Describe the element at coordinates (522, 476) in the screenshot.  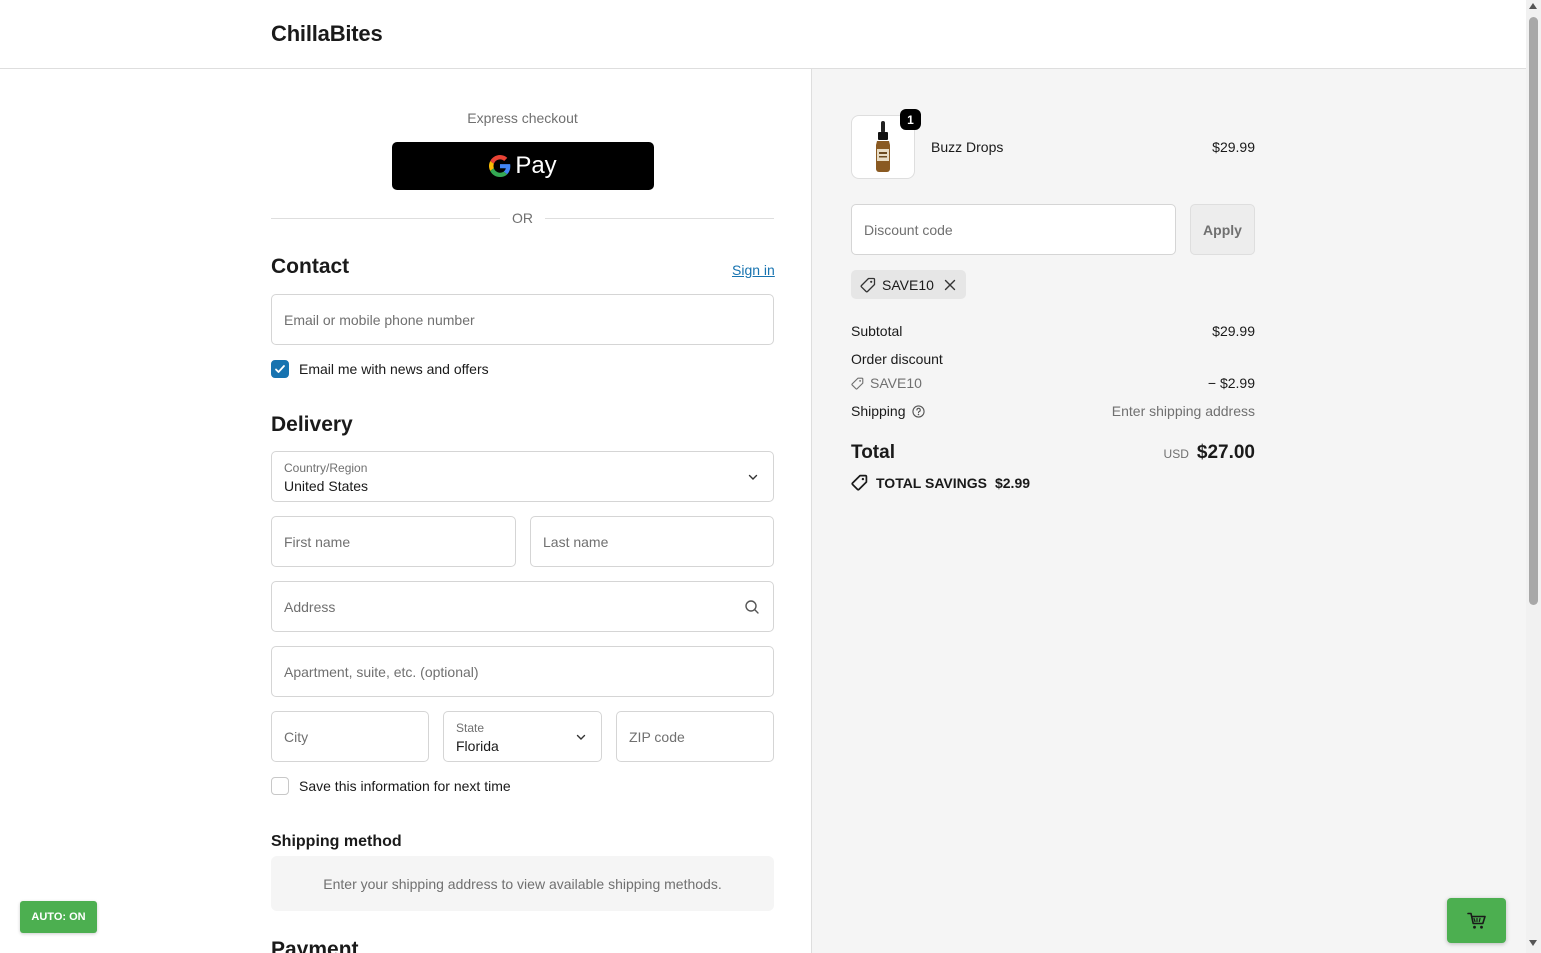
I see `country-select: Country/Region United States` at that location.